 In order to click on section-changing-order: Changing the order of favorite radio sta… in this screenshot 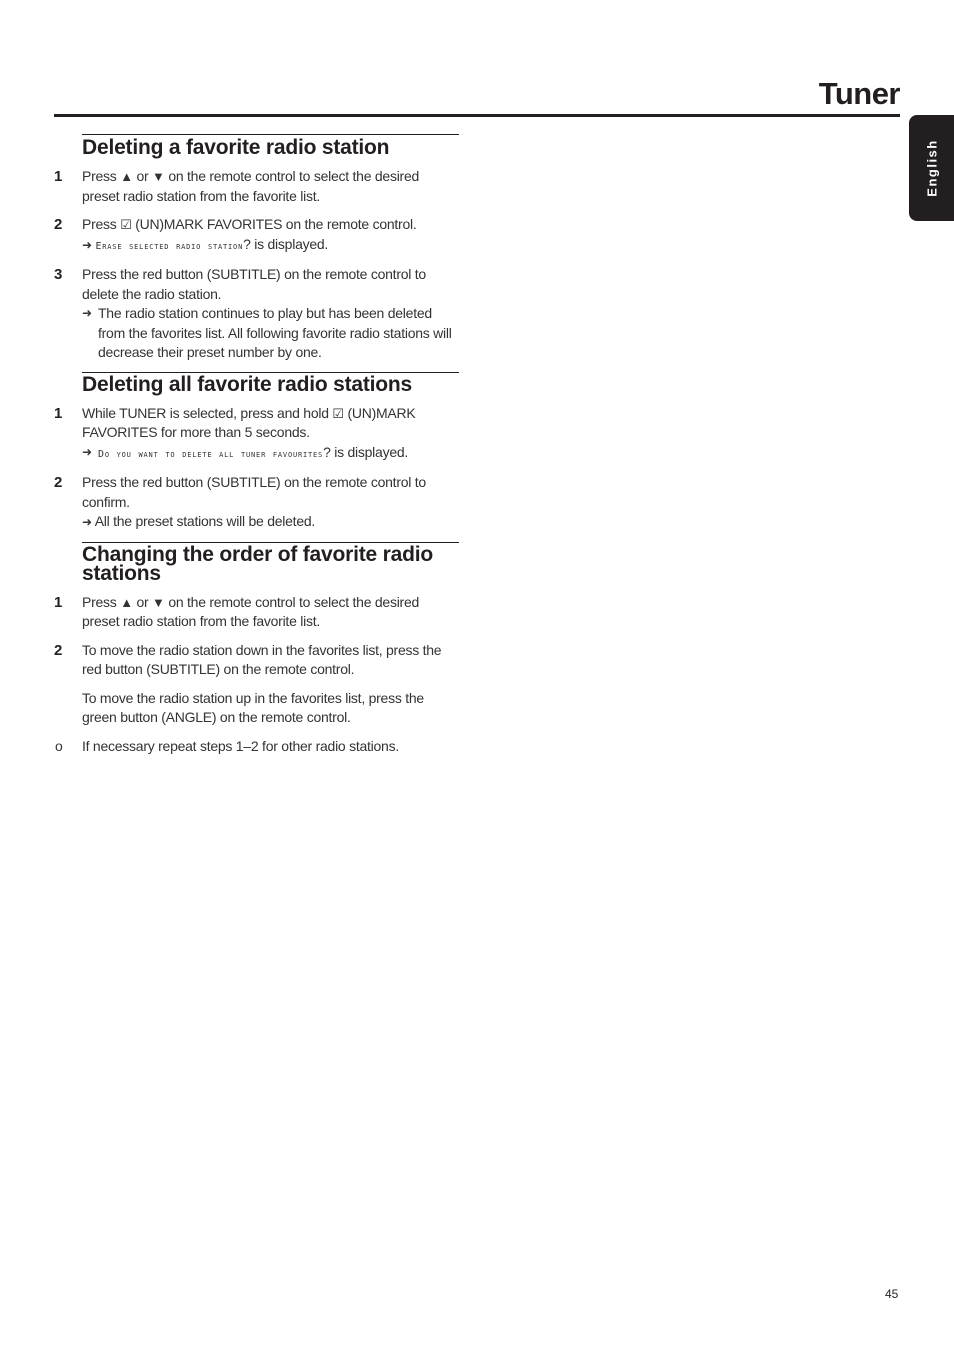, I will do `click(256, 649)`.